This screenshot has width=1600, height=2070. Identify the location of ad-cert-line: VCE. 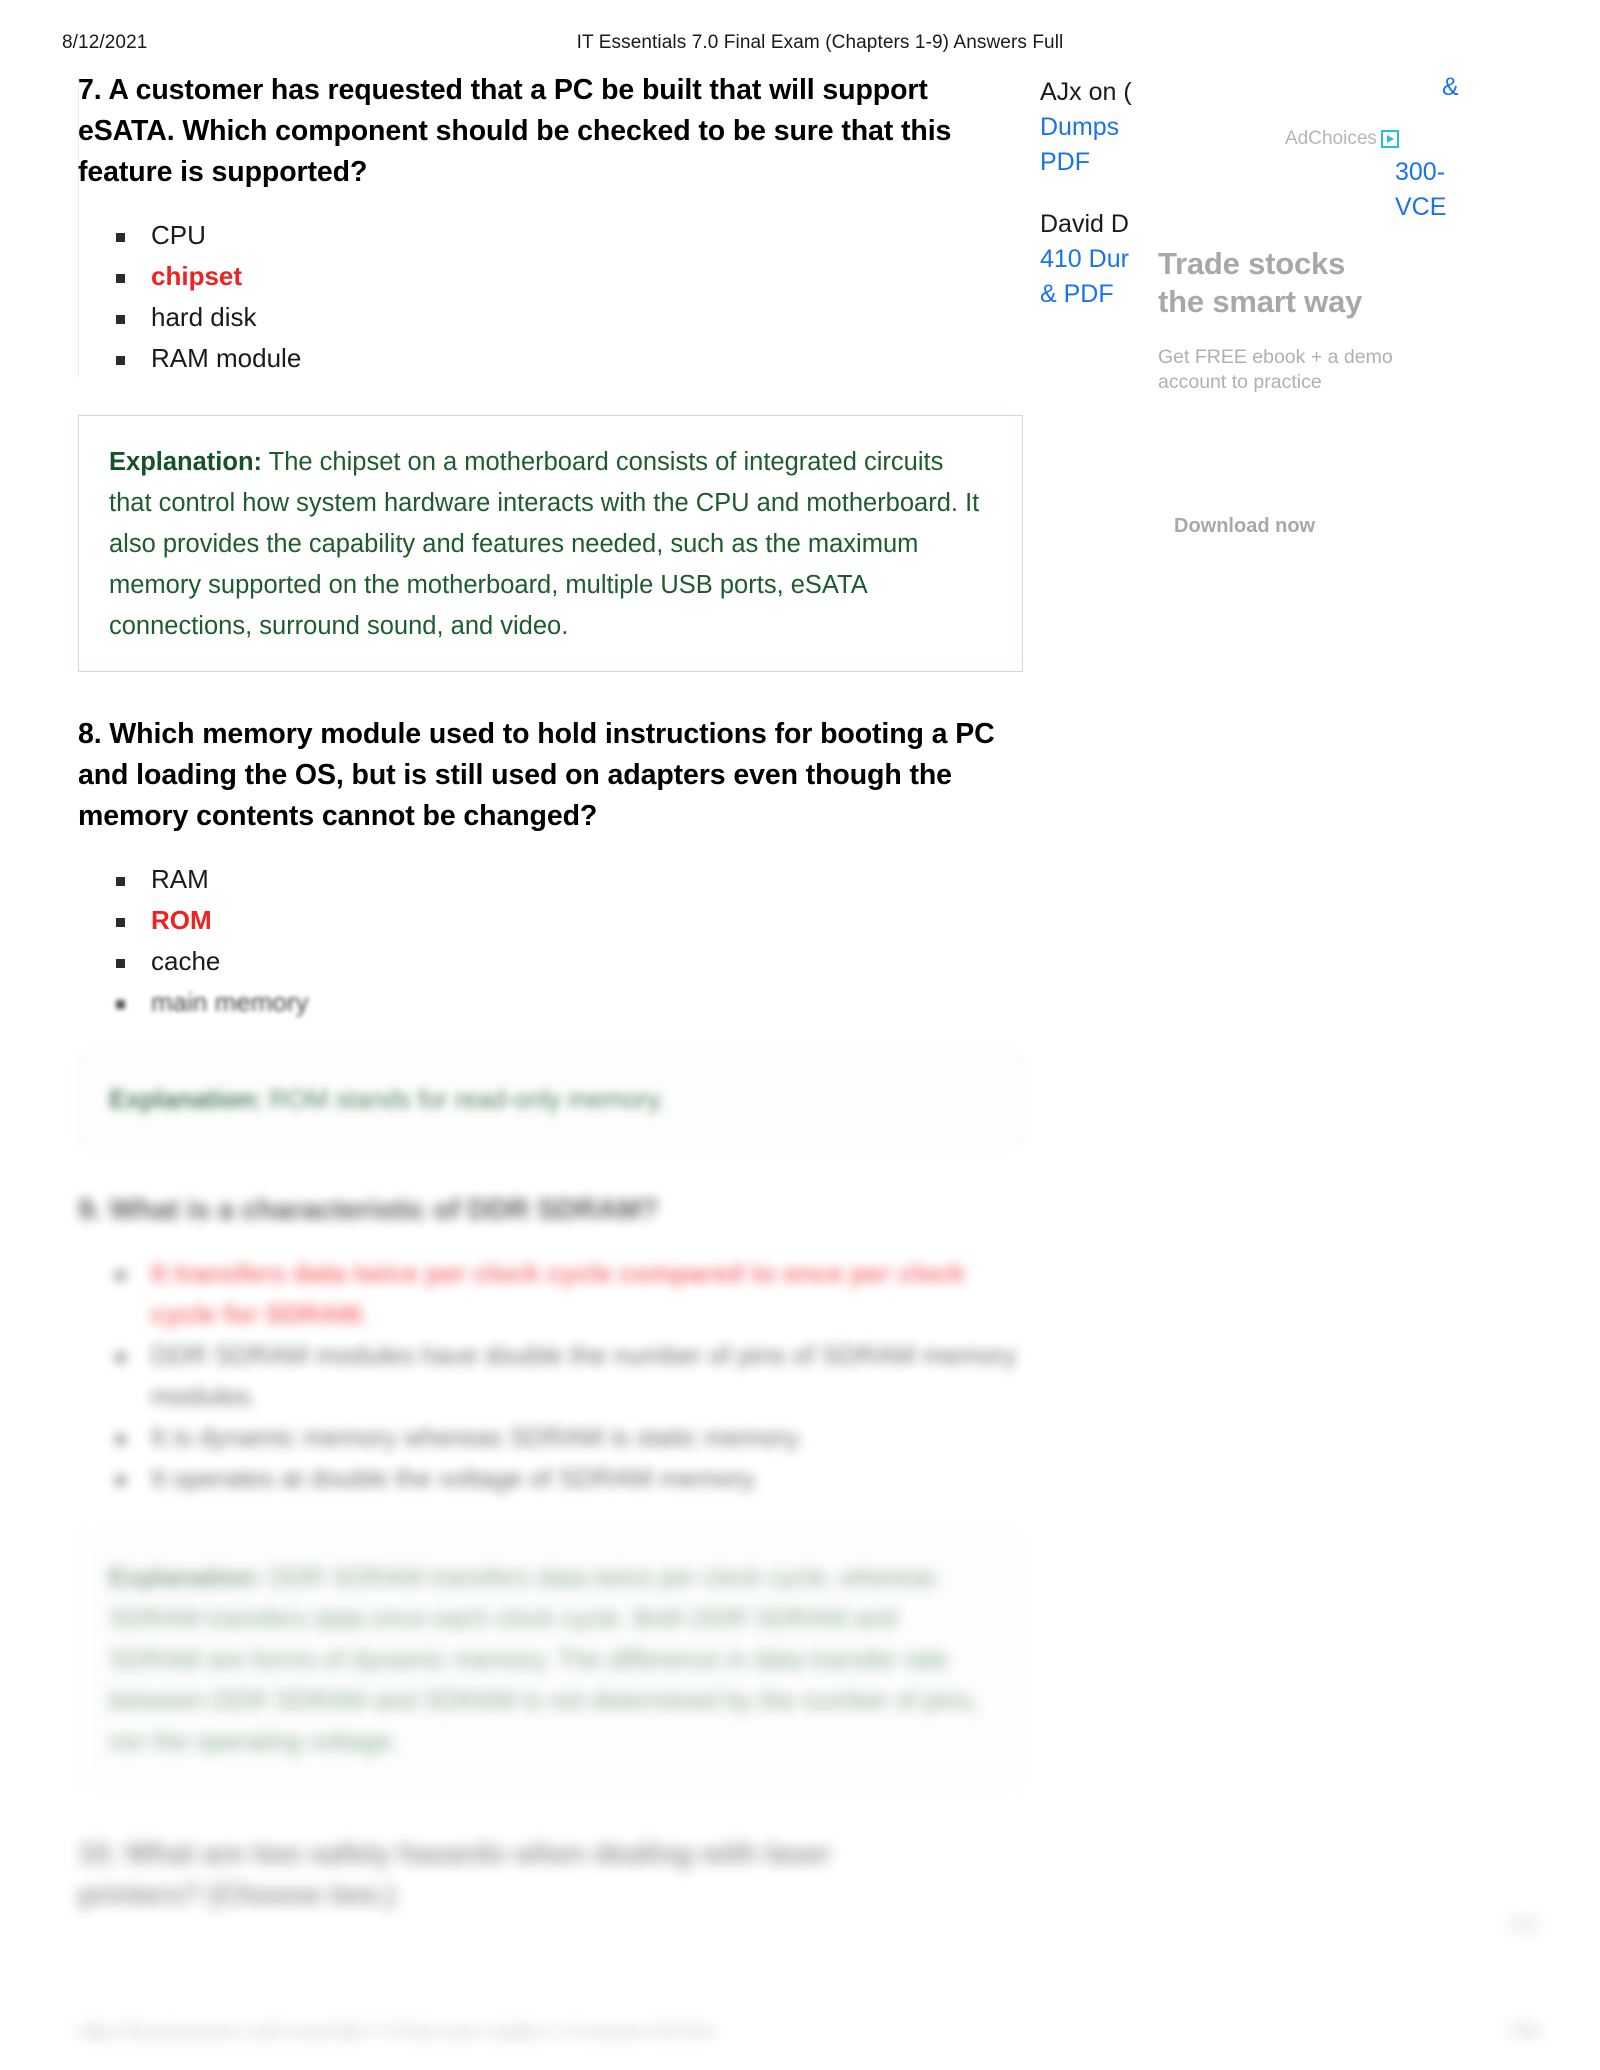
(1421, 207).